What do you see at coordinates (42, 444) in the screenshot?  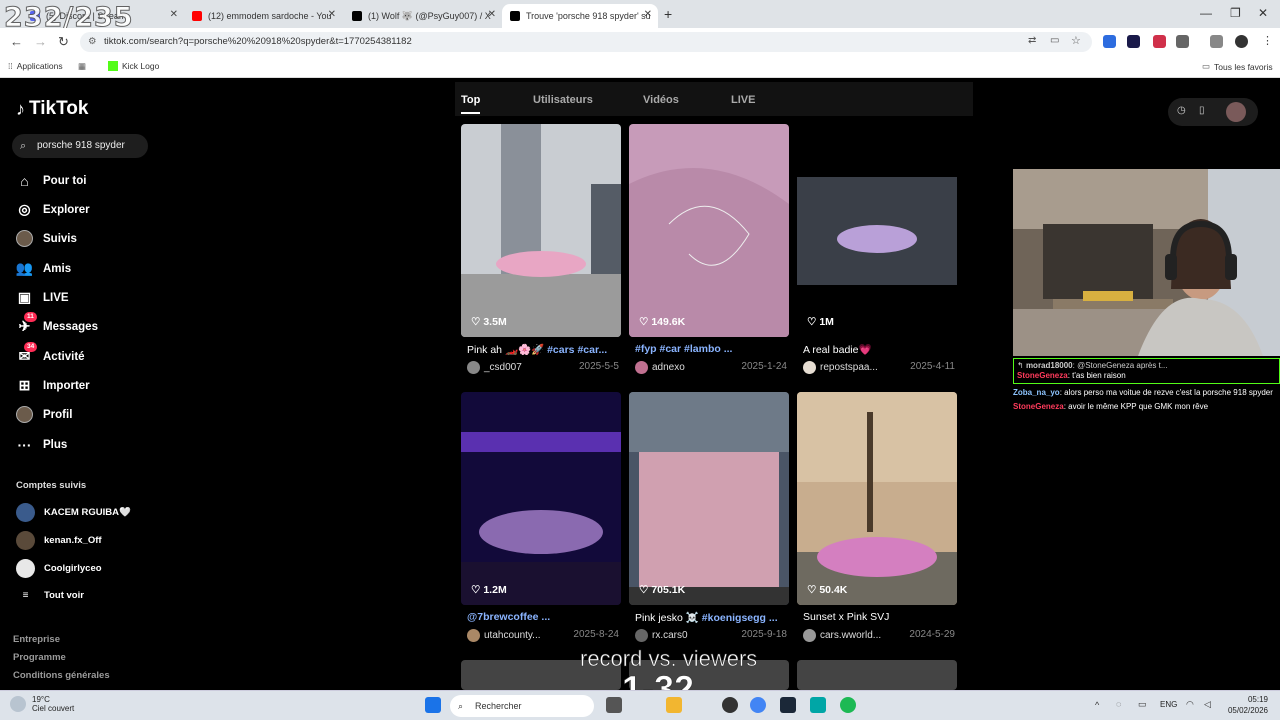 I see `sidebar-item-plus: ··· Plus` at bounding box center [42, 444].